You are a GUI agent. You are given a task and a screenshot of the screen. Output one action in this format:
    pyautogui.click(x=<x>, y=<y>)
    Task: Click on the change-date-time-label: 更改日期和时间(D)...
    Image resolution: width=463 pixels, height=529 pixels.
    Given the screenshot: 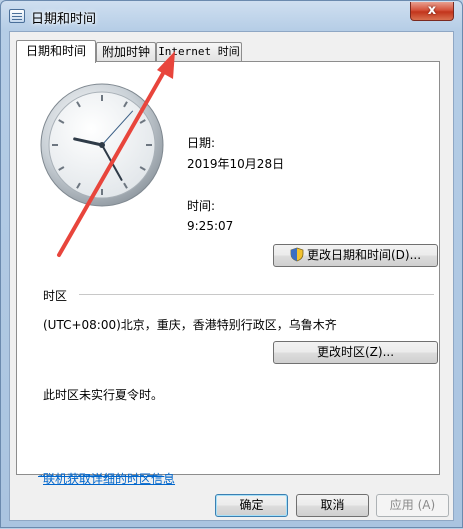 What is the action you would take?
    pyautogui.click(x=364, y=255)
    